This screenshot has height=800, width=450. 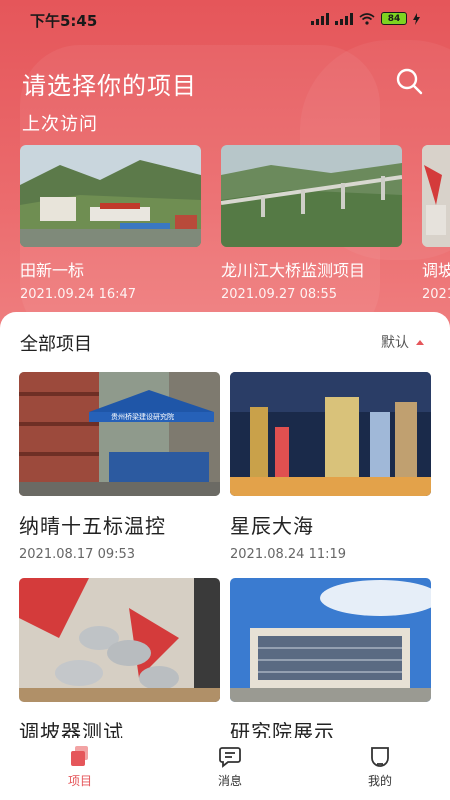 What do you see at coordinates (395, 343) in the screenshot?
I see `sort-label: 默认` at bounding box center [395, 343].